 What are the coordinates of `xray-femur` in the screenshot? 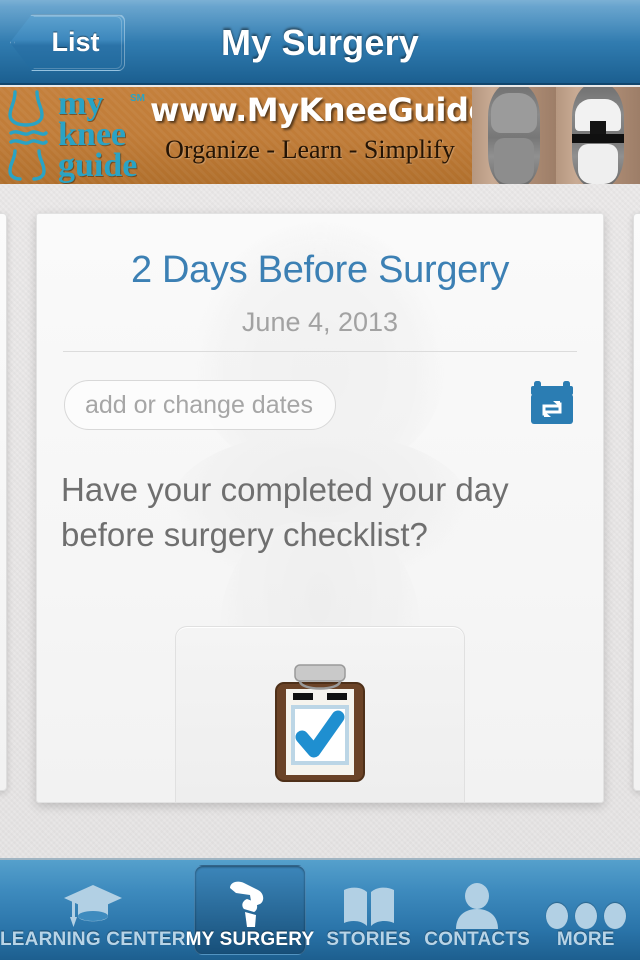 It's located at (514, 113).